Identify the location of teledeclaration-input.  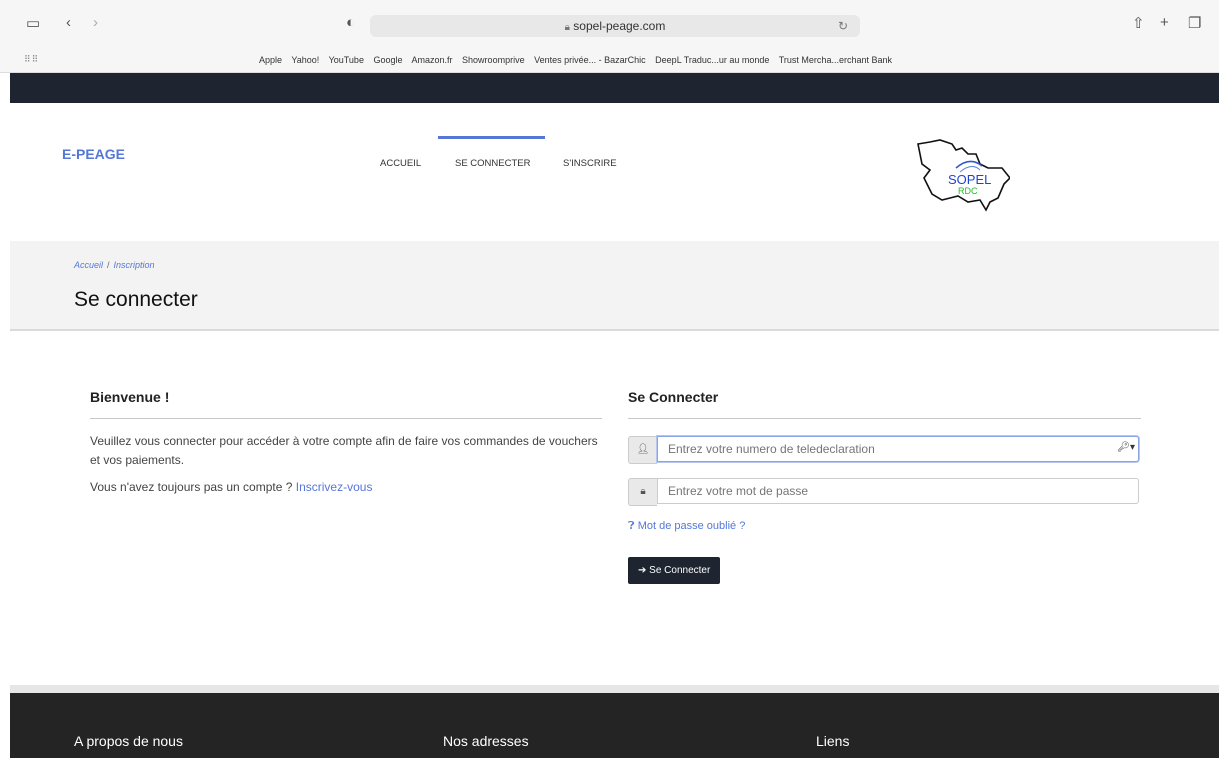
(898, 449).